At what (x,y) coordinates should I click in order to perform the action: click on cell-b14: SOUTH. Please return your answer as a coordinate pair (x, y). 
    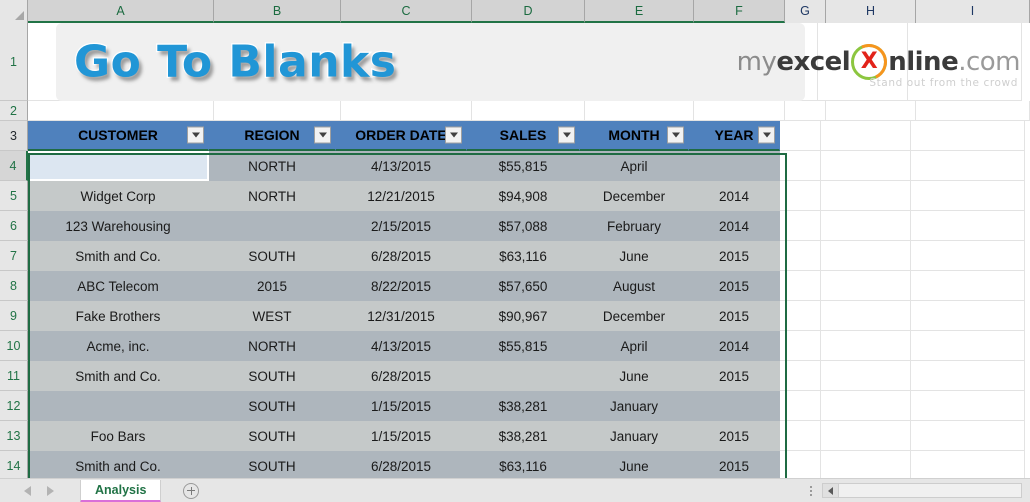
    Looking at the image, I should click on (272, 466).